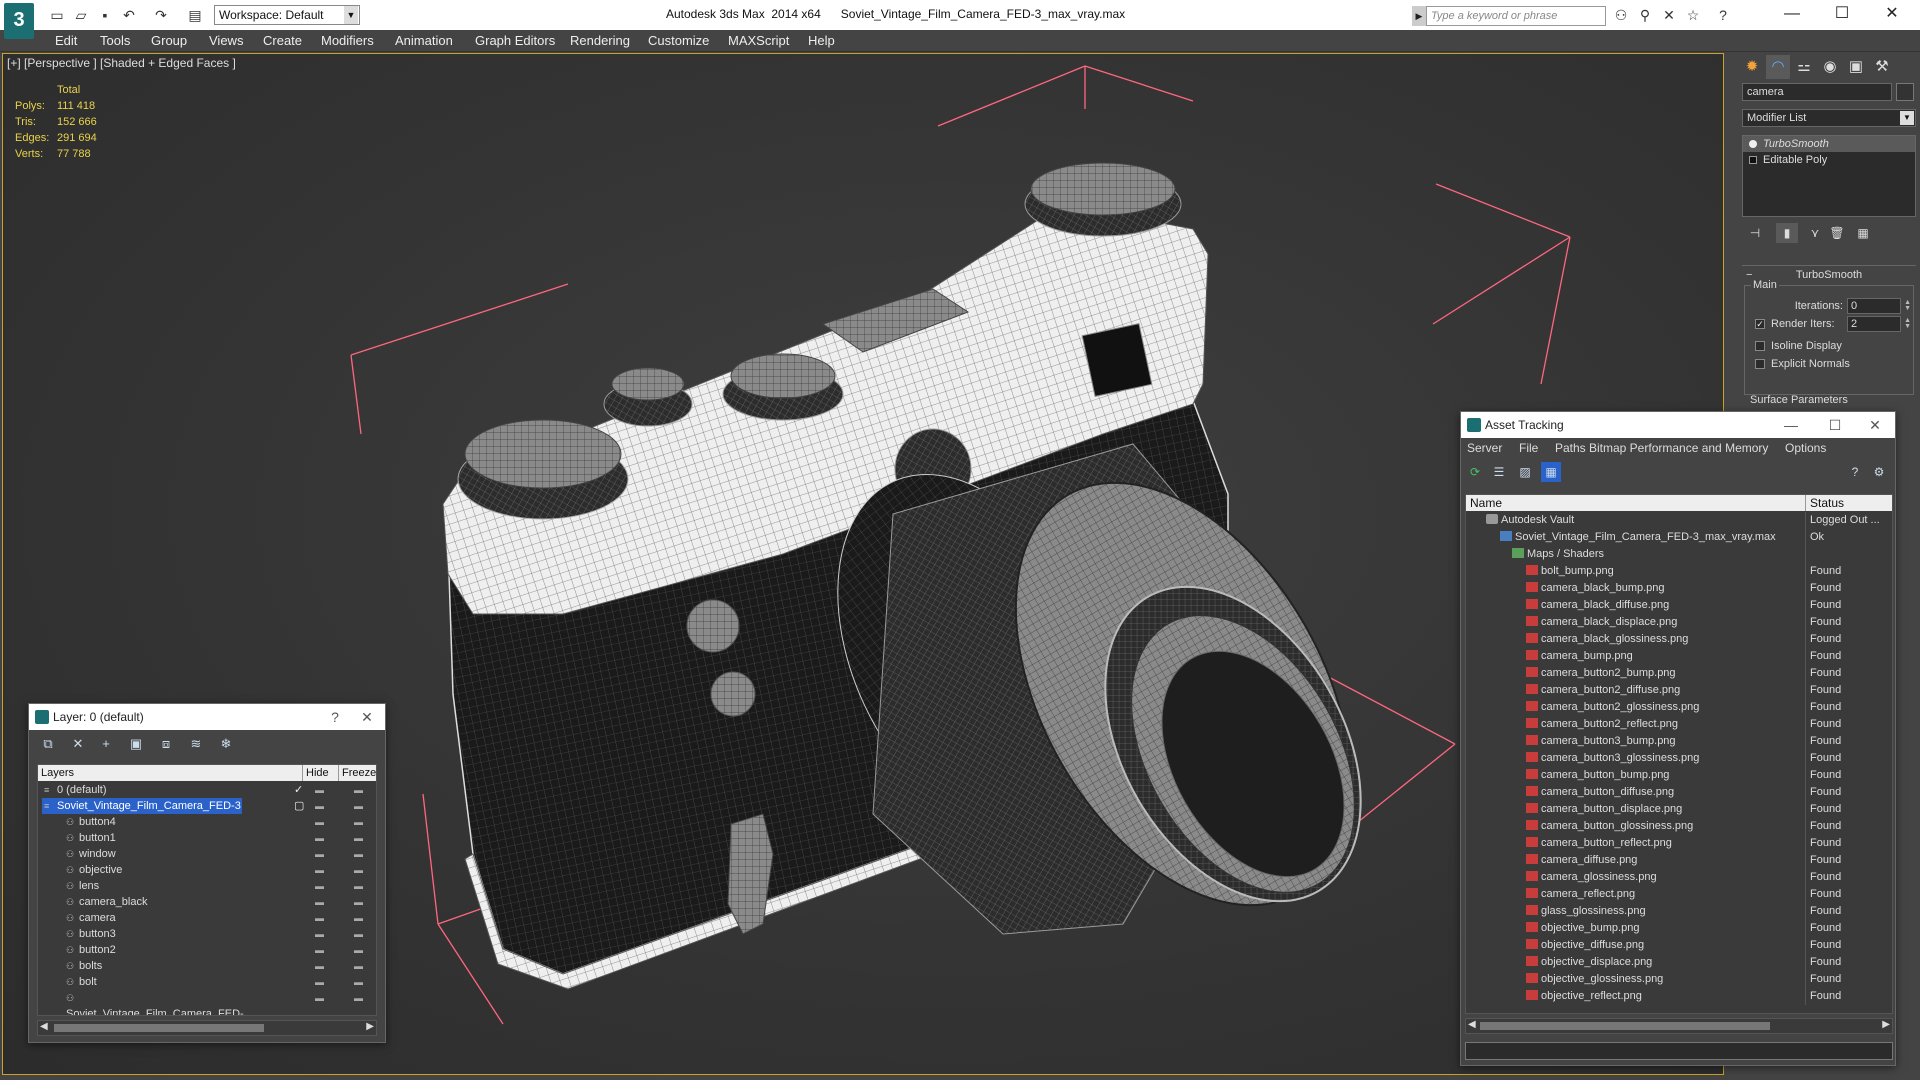 This screenshot has height=1080, width=1920. I want to click on highlight-layer-icon: ⧈, so click(166, 744).